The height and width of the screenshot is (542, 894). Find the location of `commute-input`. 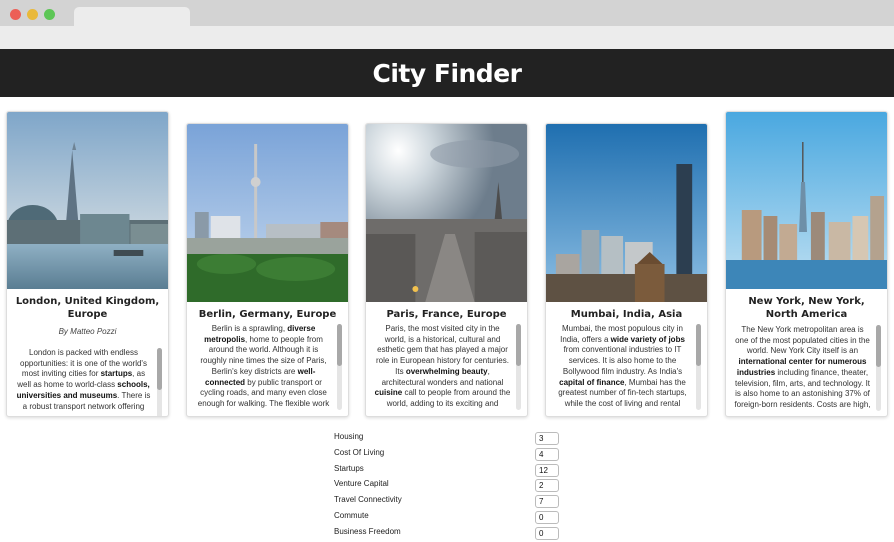

commute-input is located at coordinates (547, 517).